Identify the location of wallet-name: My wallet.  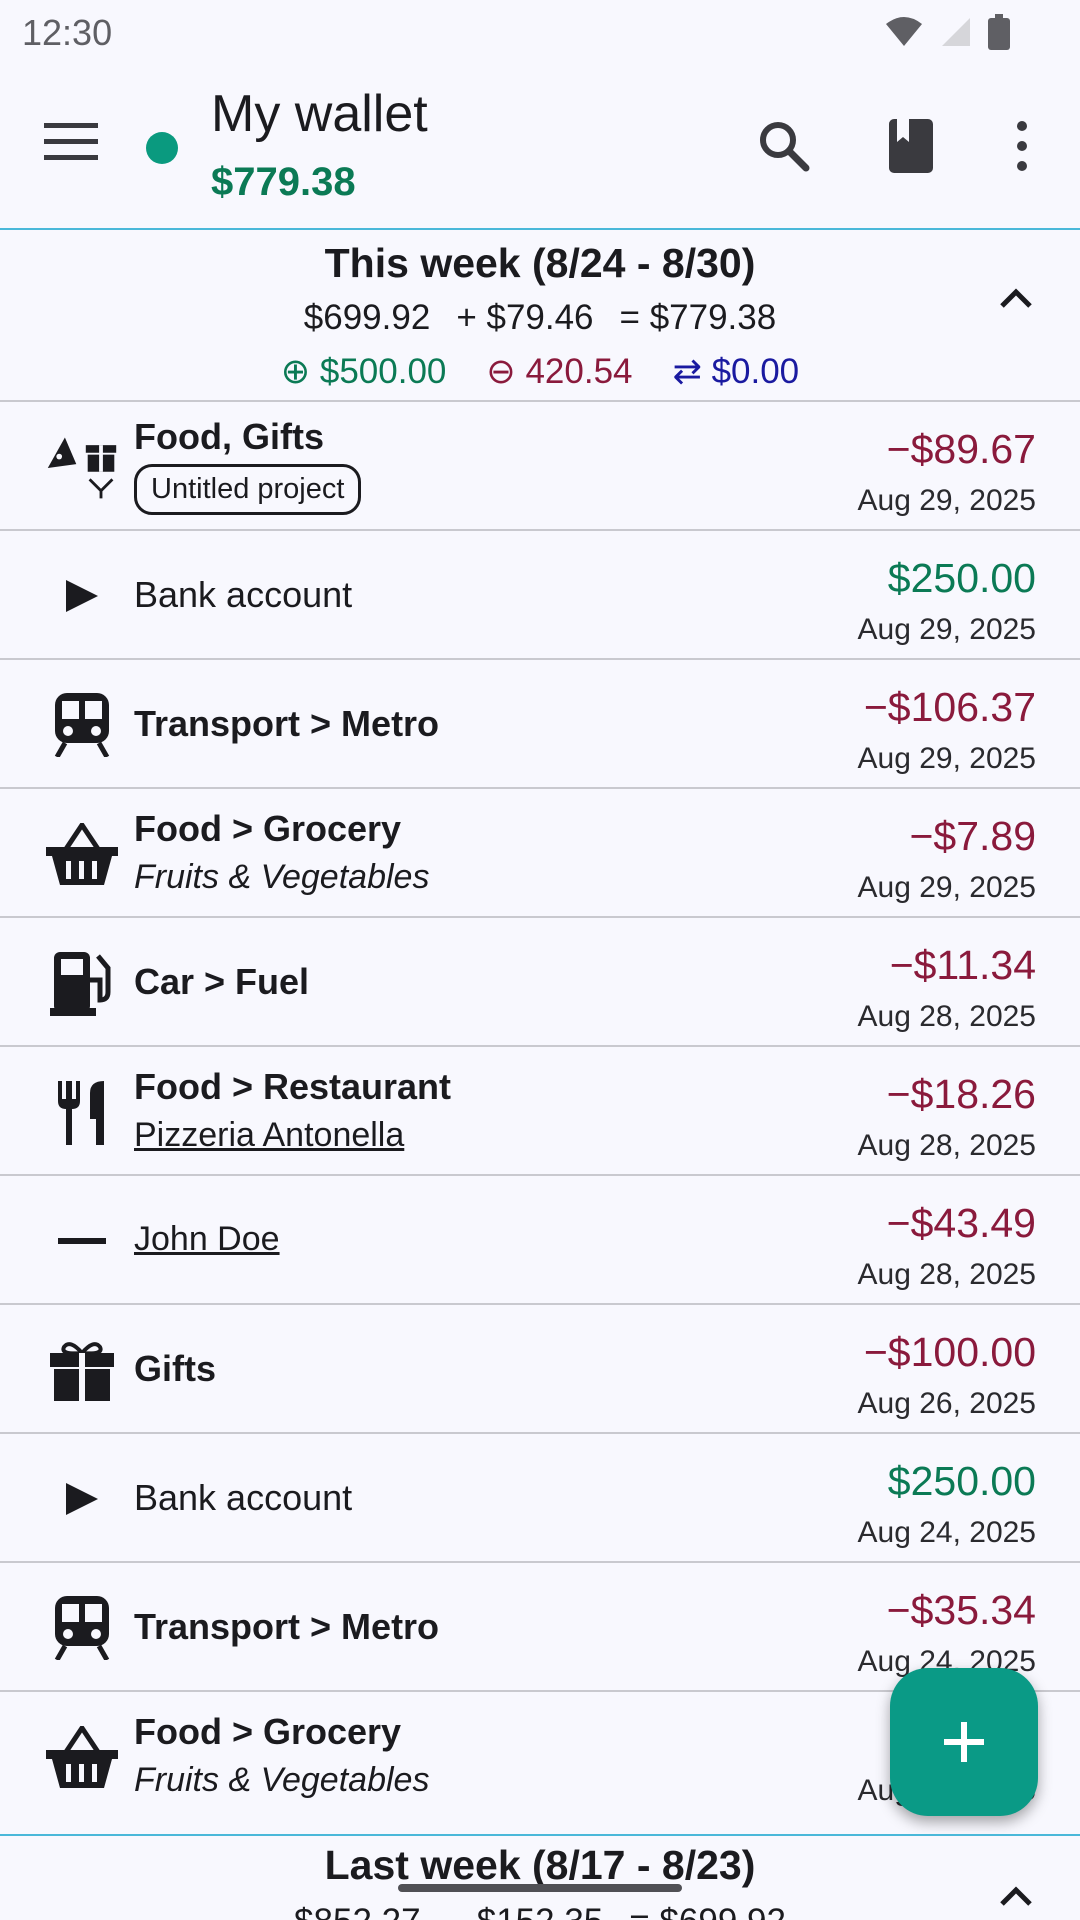
(319, 114).